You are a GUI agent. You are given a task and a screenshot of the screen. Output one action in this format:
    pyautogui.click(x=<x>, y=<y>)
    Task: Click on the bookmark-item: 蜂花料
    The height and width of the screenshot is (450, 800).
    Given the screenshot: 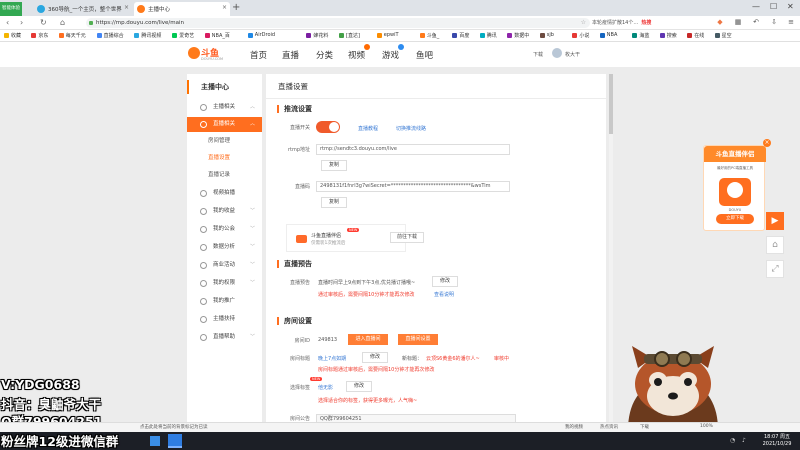 What is the action you would take?
    pyautogui.click(x=317, y=35)
    